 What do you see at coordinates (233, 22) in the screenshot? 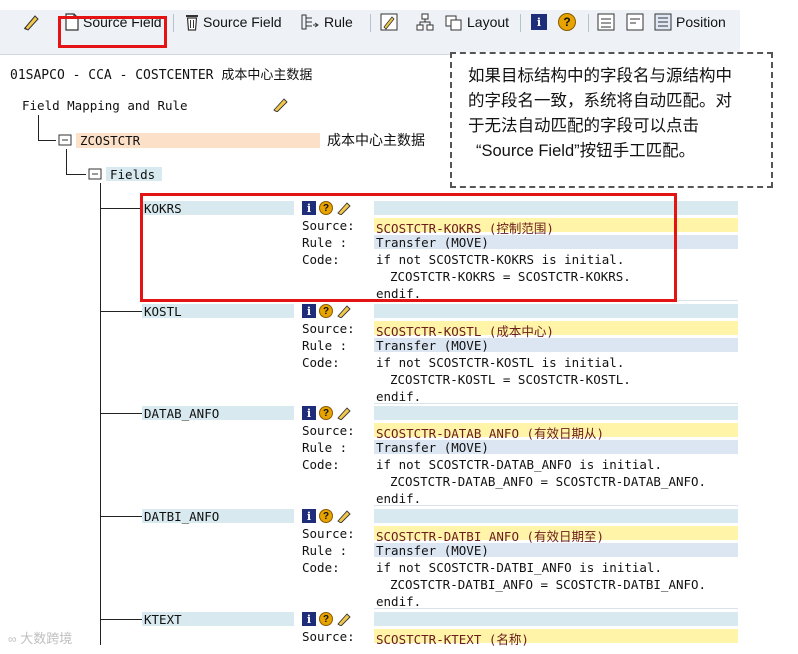
I see `delete-source-field-button: Source Field` at bounding box center [233, 22].